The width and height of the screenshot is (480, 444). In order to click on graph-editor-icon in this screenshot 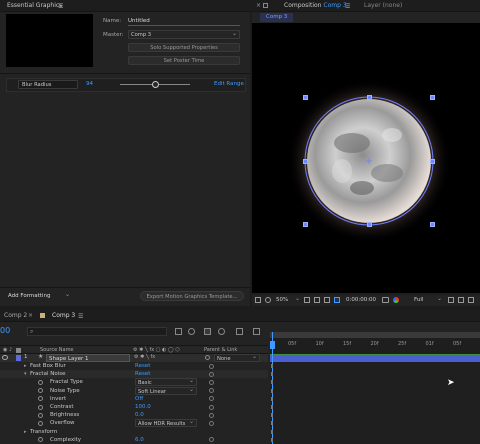, I will do `click(239, 331)`.